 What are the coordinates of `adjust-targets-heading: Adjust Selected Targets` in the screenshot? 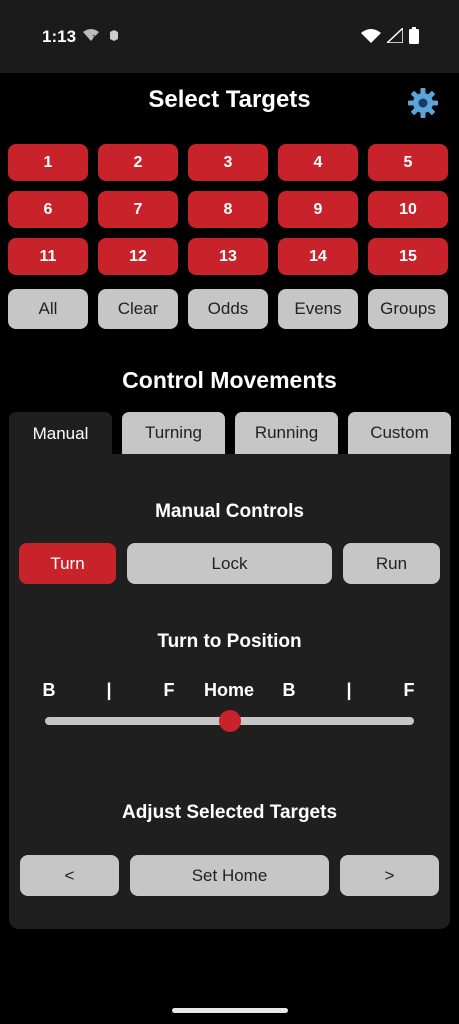 It's located at (229, 812).